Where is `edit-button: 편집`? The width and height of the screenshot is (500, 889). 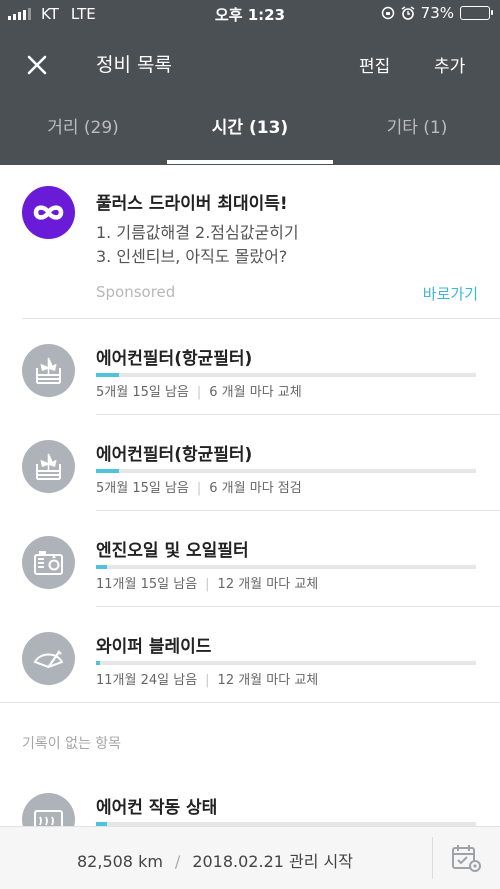 edit-button: 편집 is located at coordinates (374, 64).